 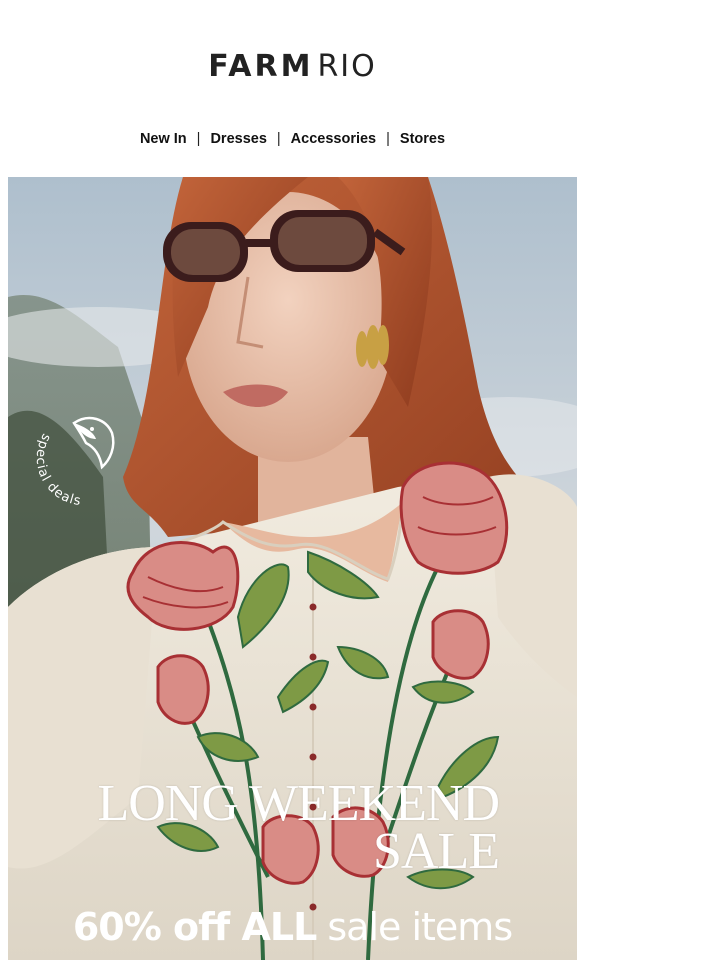 I want to click on offer-bold: 60% off ALL, so click(x=194, y=927).